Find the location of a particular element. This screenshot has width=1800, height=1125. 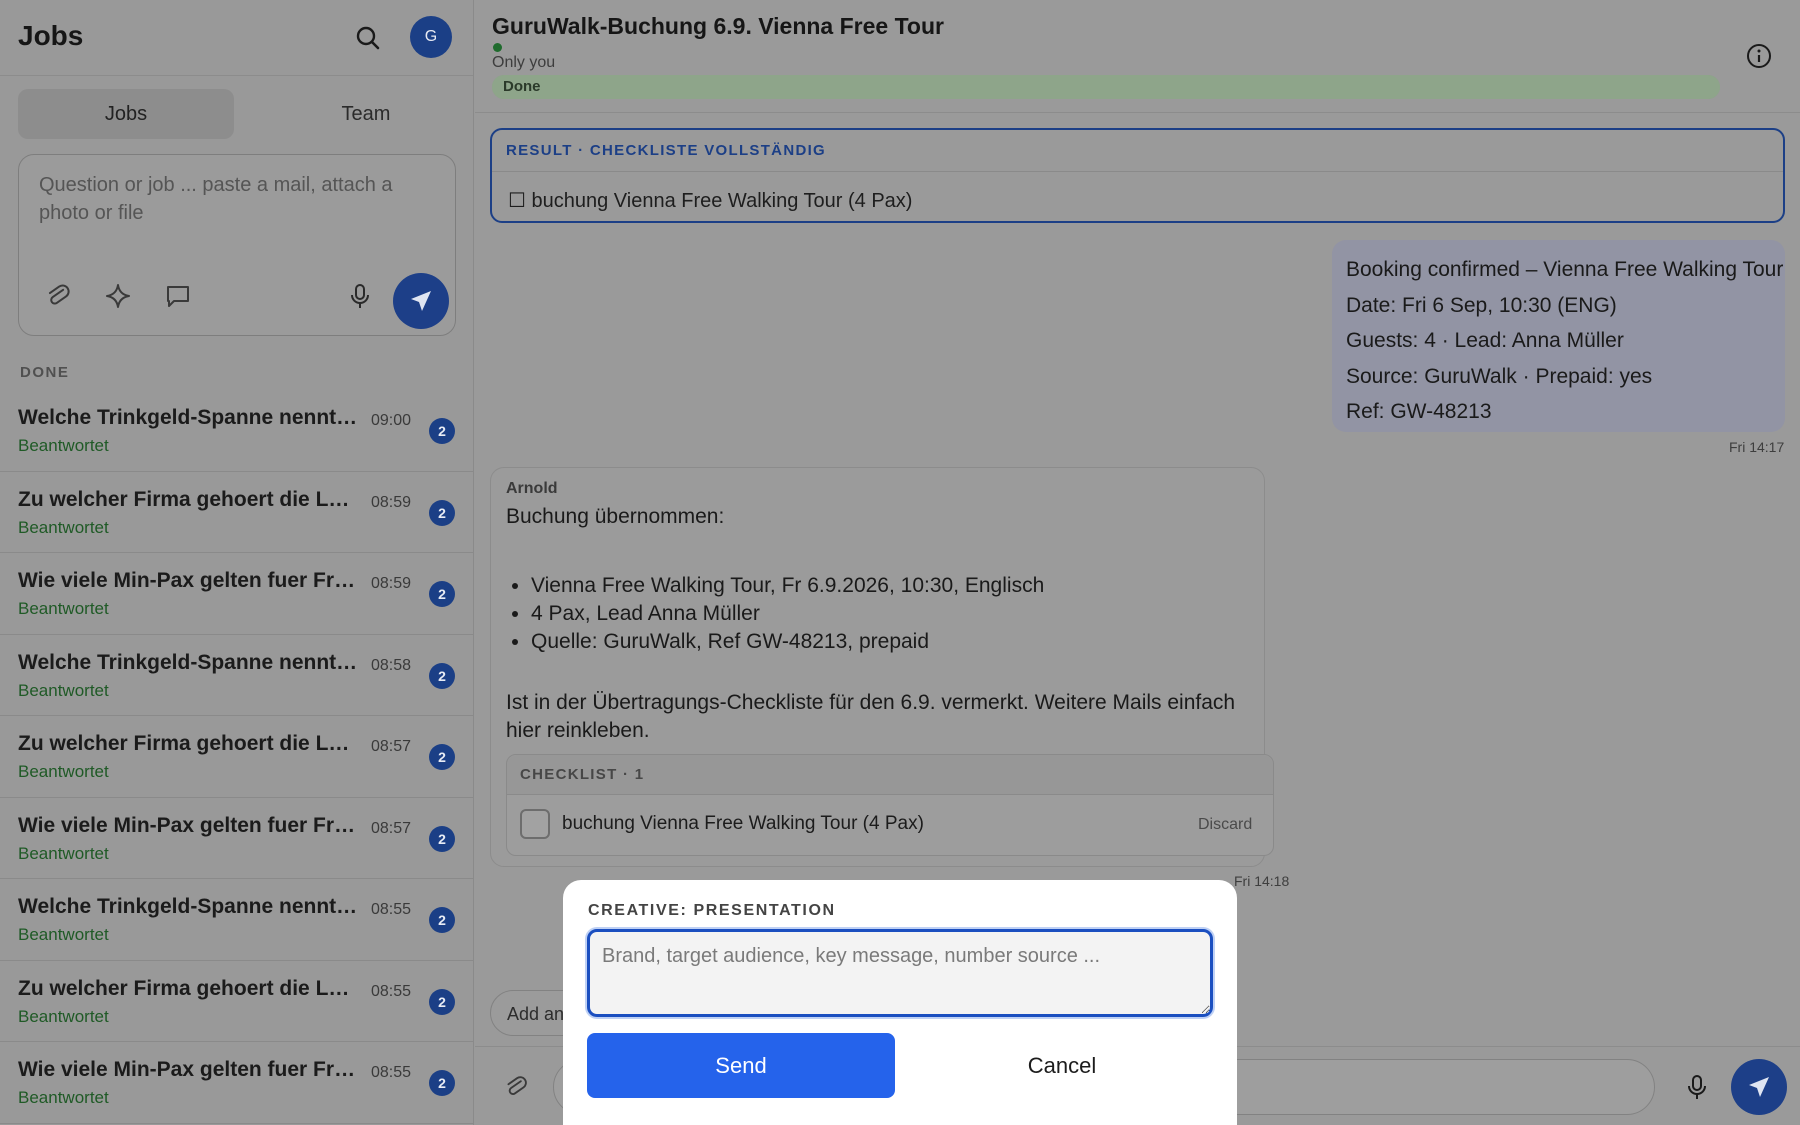

sparkle-icon is located at coordinates (118, 296).